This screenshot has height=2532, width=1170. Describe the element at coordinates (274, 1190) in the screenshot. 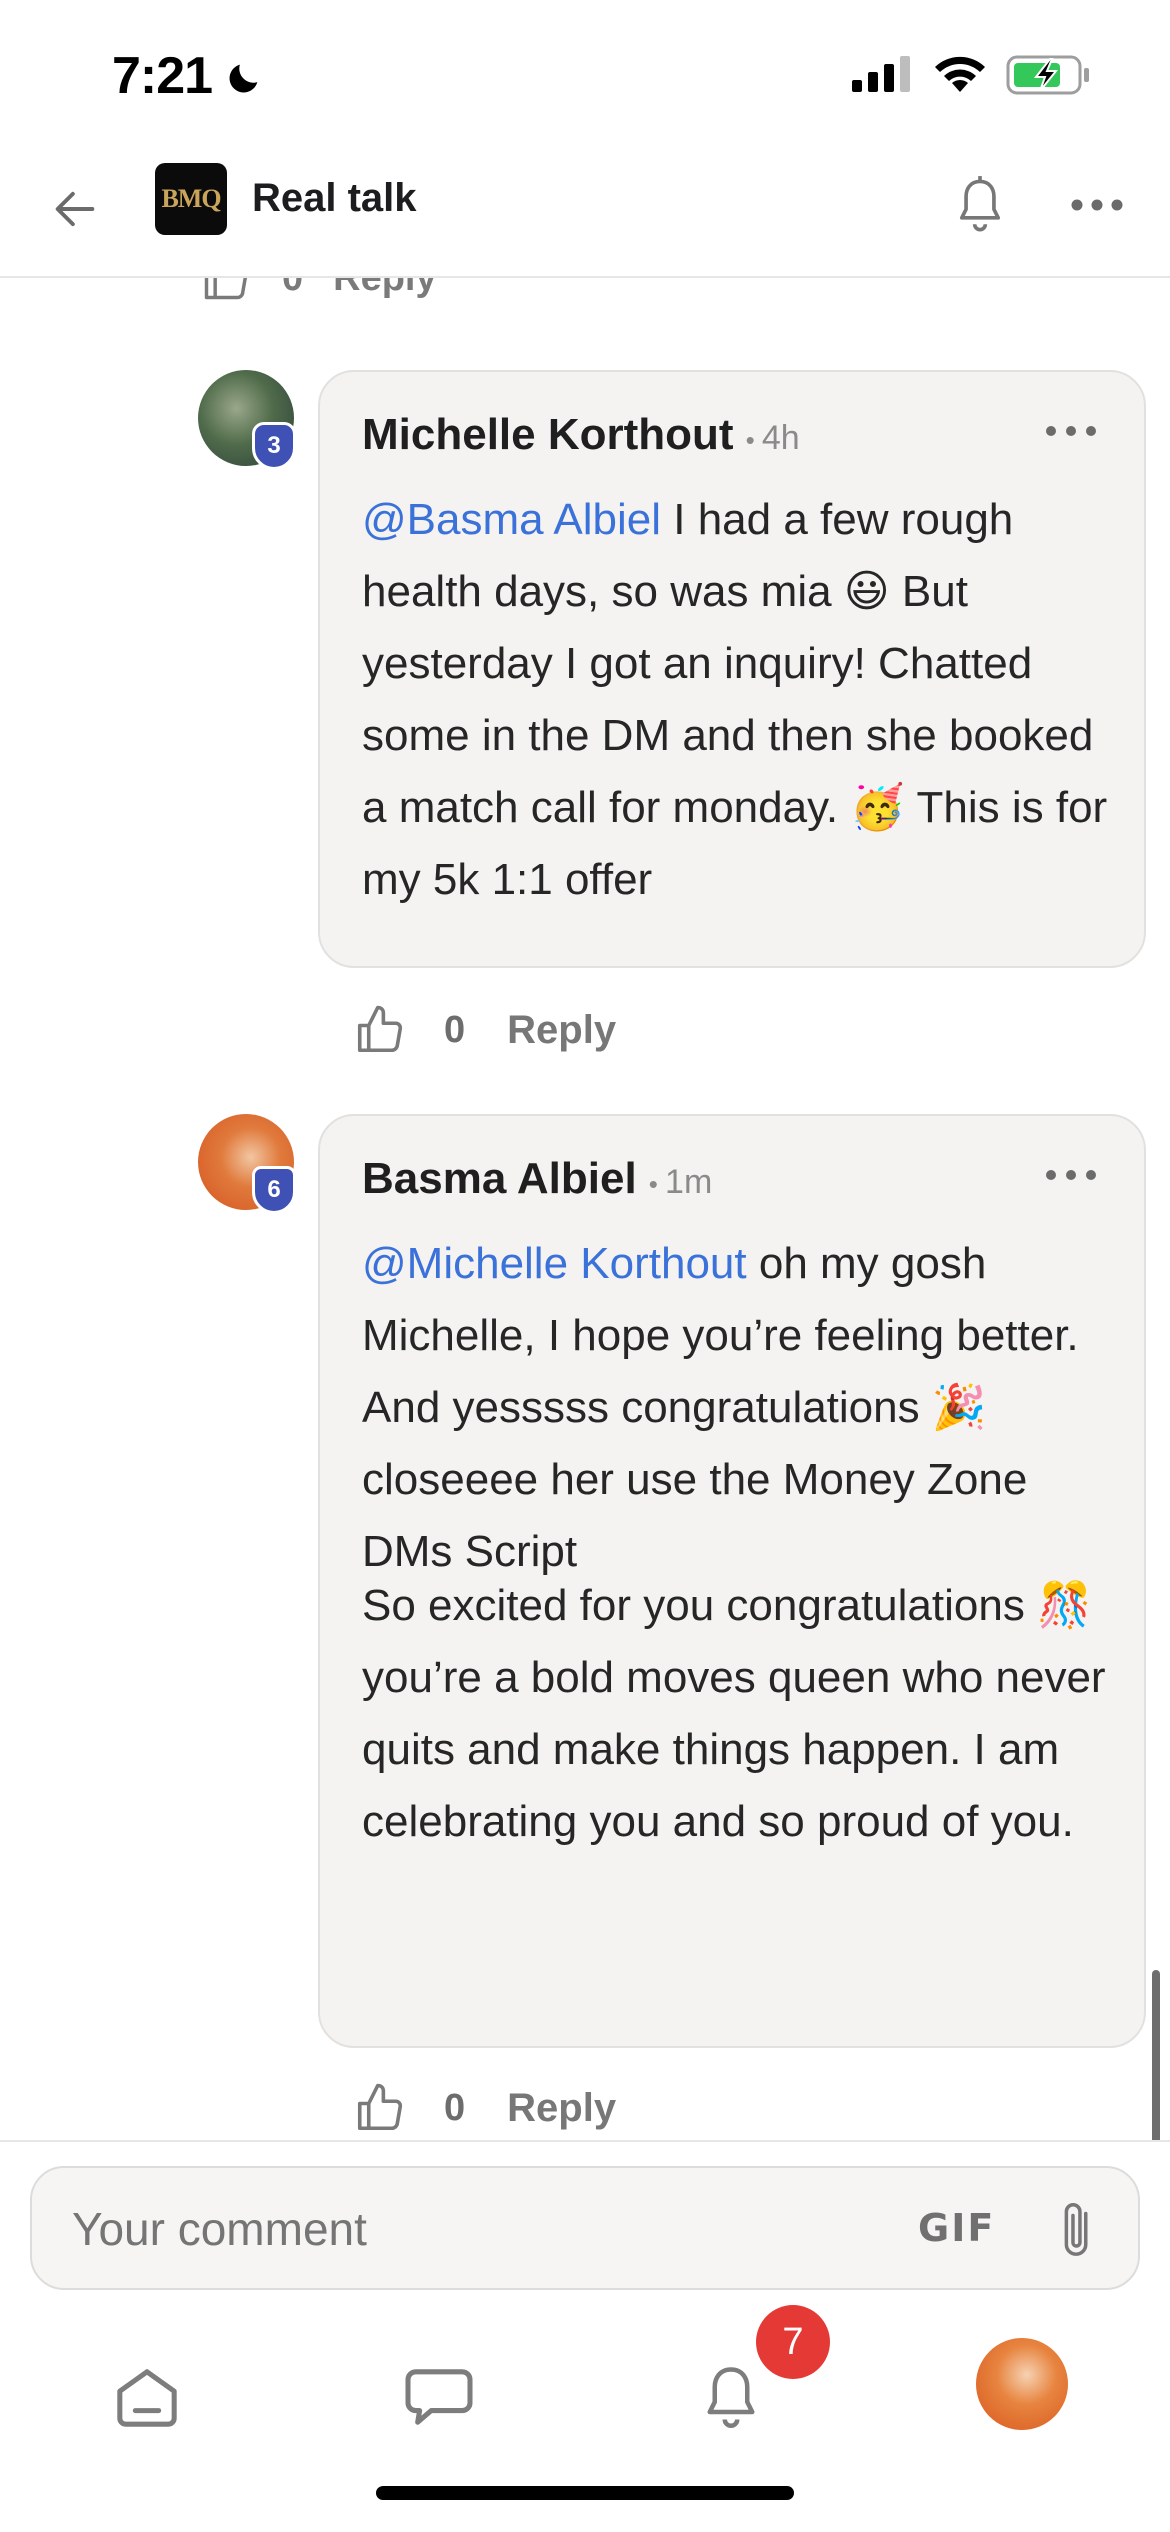

I see `level-badge: 6` at that location.